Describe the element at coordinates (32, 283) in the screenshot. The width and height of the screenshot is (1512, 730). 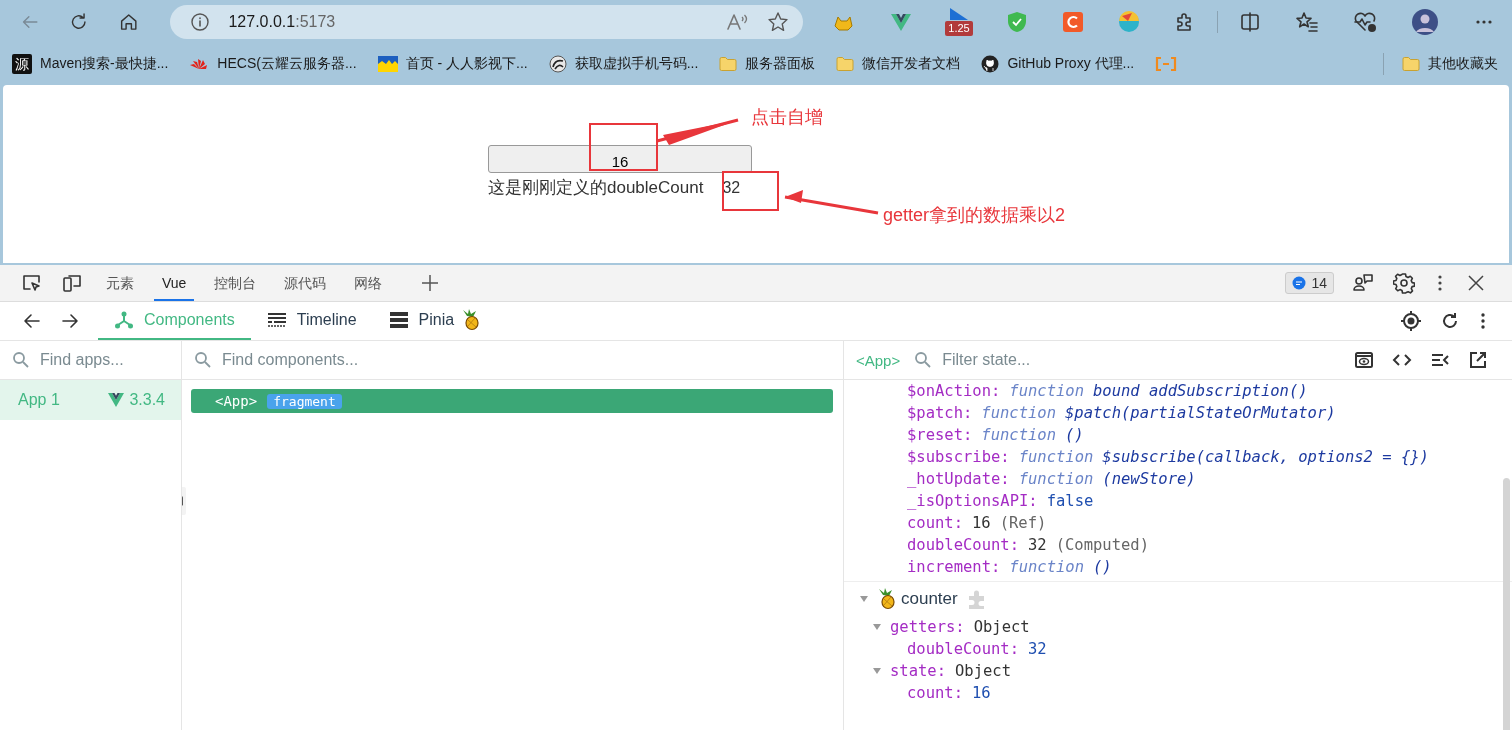
I see `inspect-icon` at that location.